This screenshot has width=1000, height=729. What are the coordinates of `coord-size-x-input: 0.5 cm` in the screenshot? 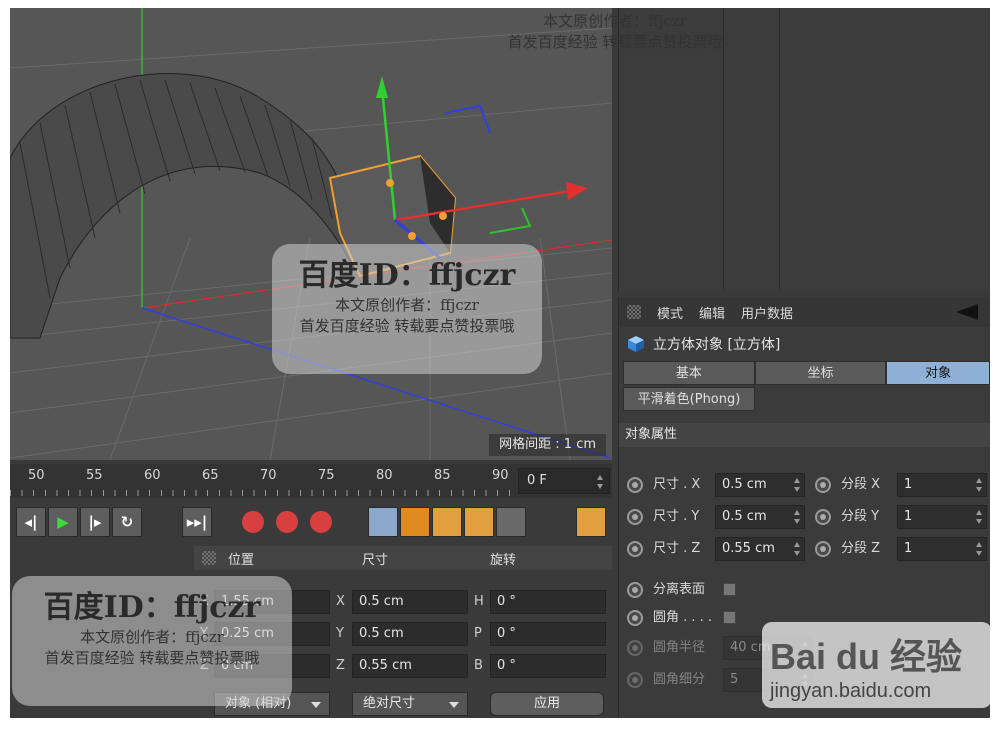 It's located at (410, 602).